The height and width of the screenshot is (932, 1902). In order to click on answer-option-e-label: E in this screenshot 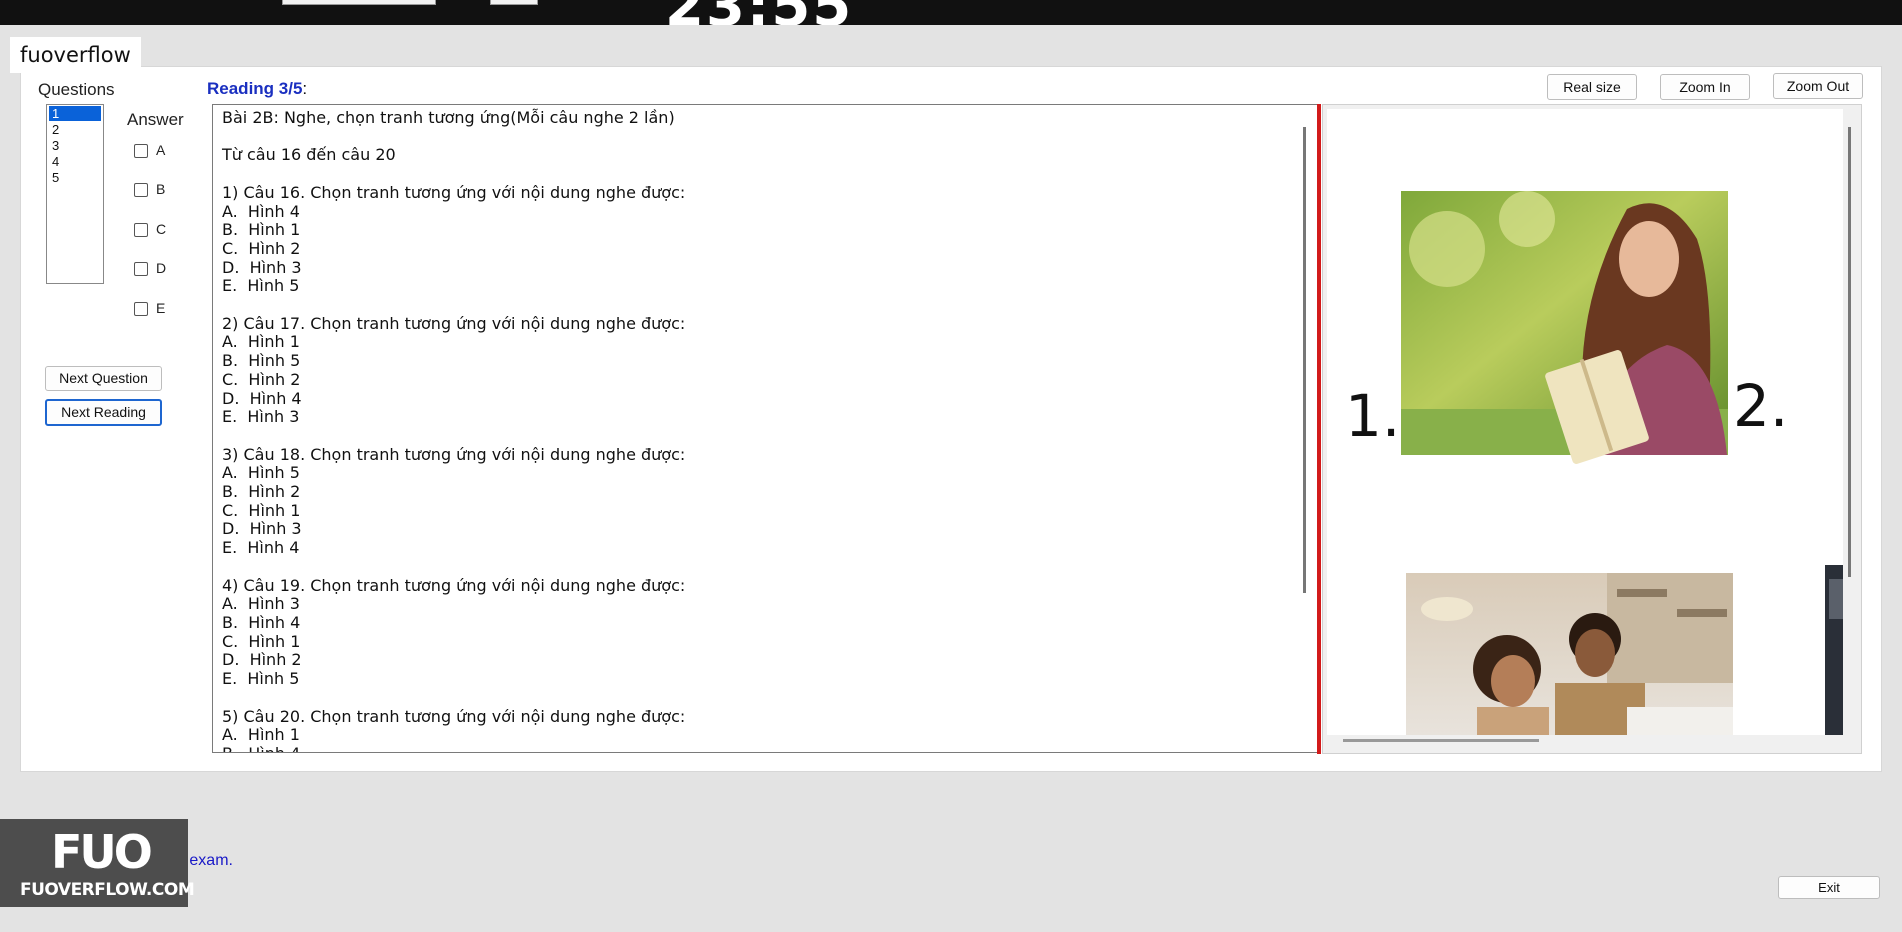, I will do `click(161, 308)`.